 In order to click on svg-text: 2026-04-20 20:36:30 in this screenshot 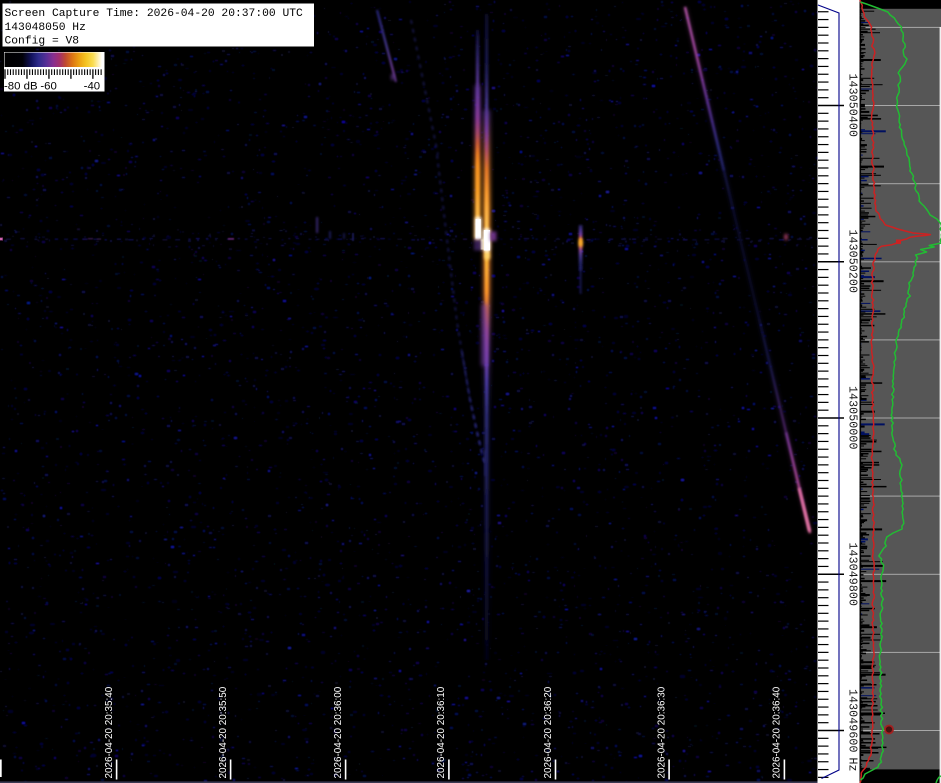, I will do `click(661, 732)`.